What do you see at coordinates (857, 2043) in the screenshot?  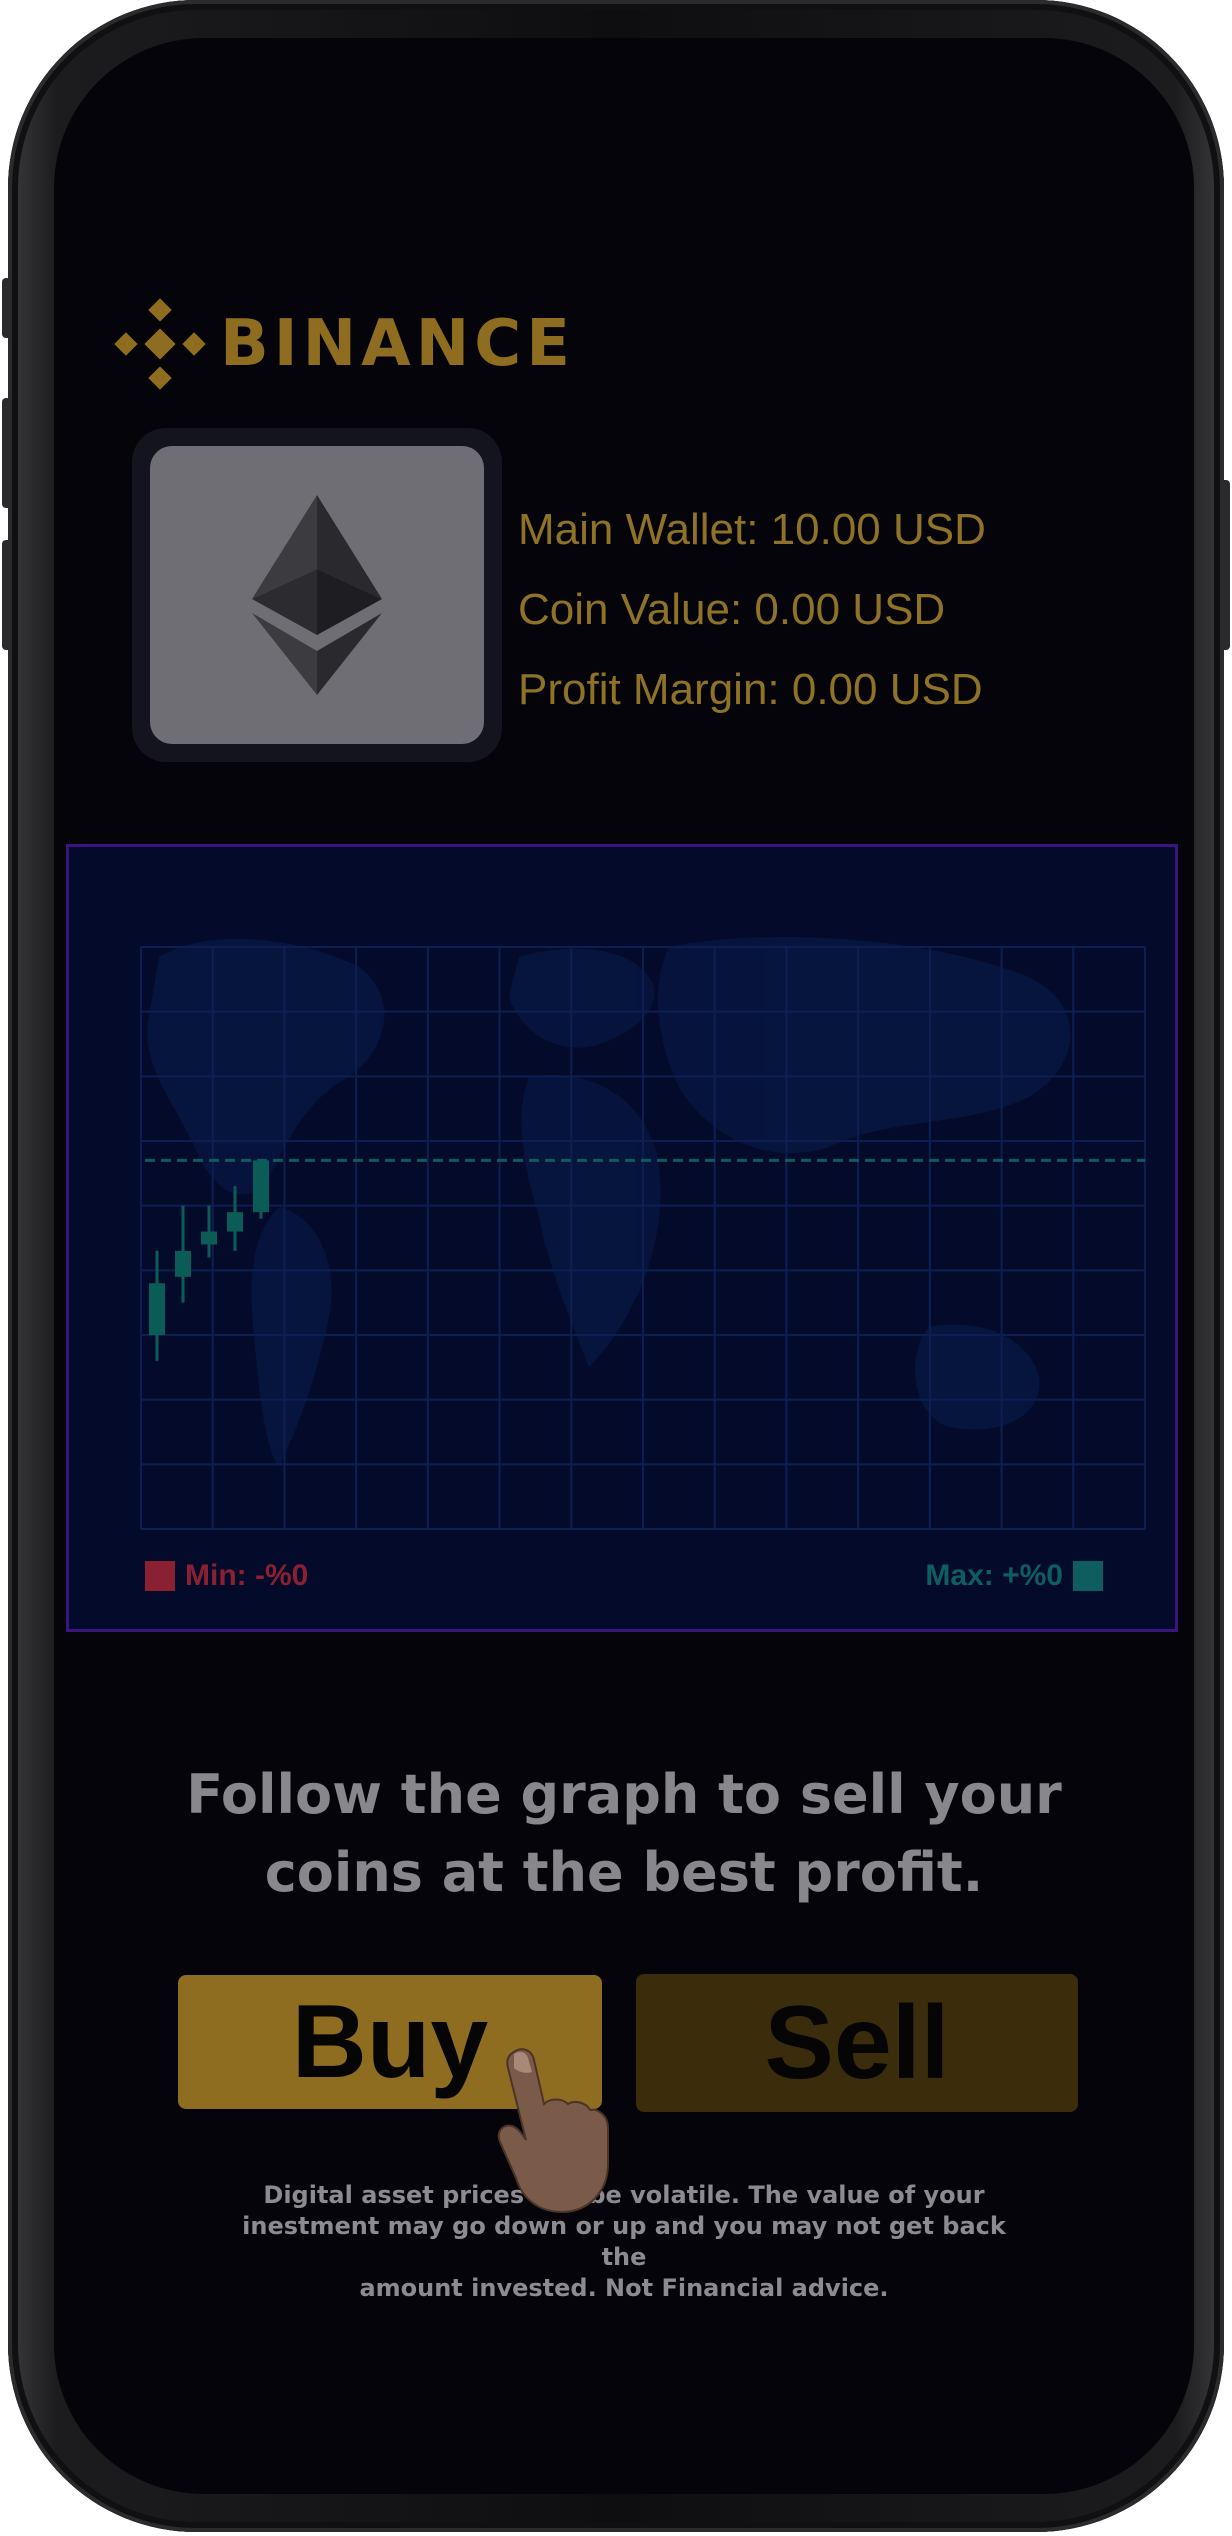 I see `sell-button: Sell` at bounding box center [857, 2043].